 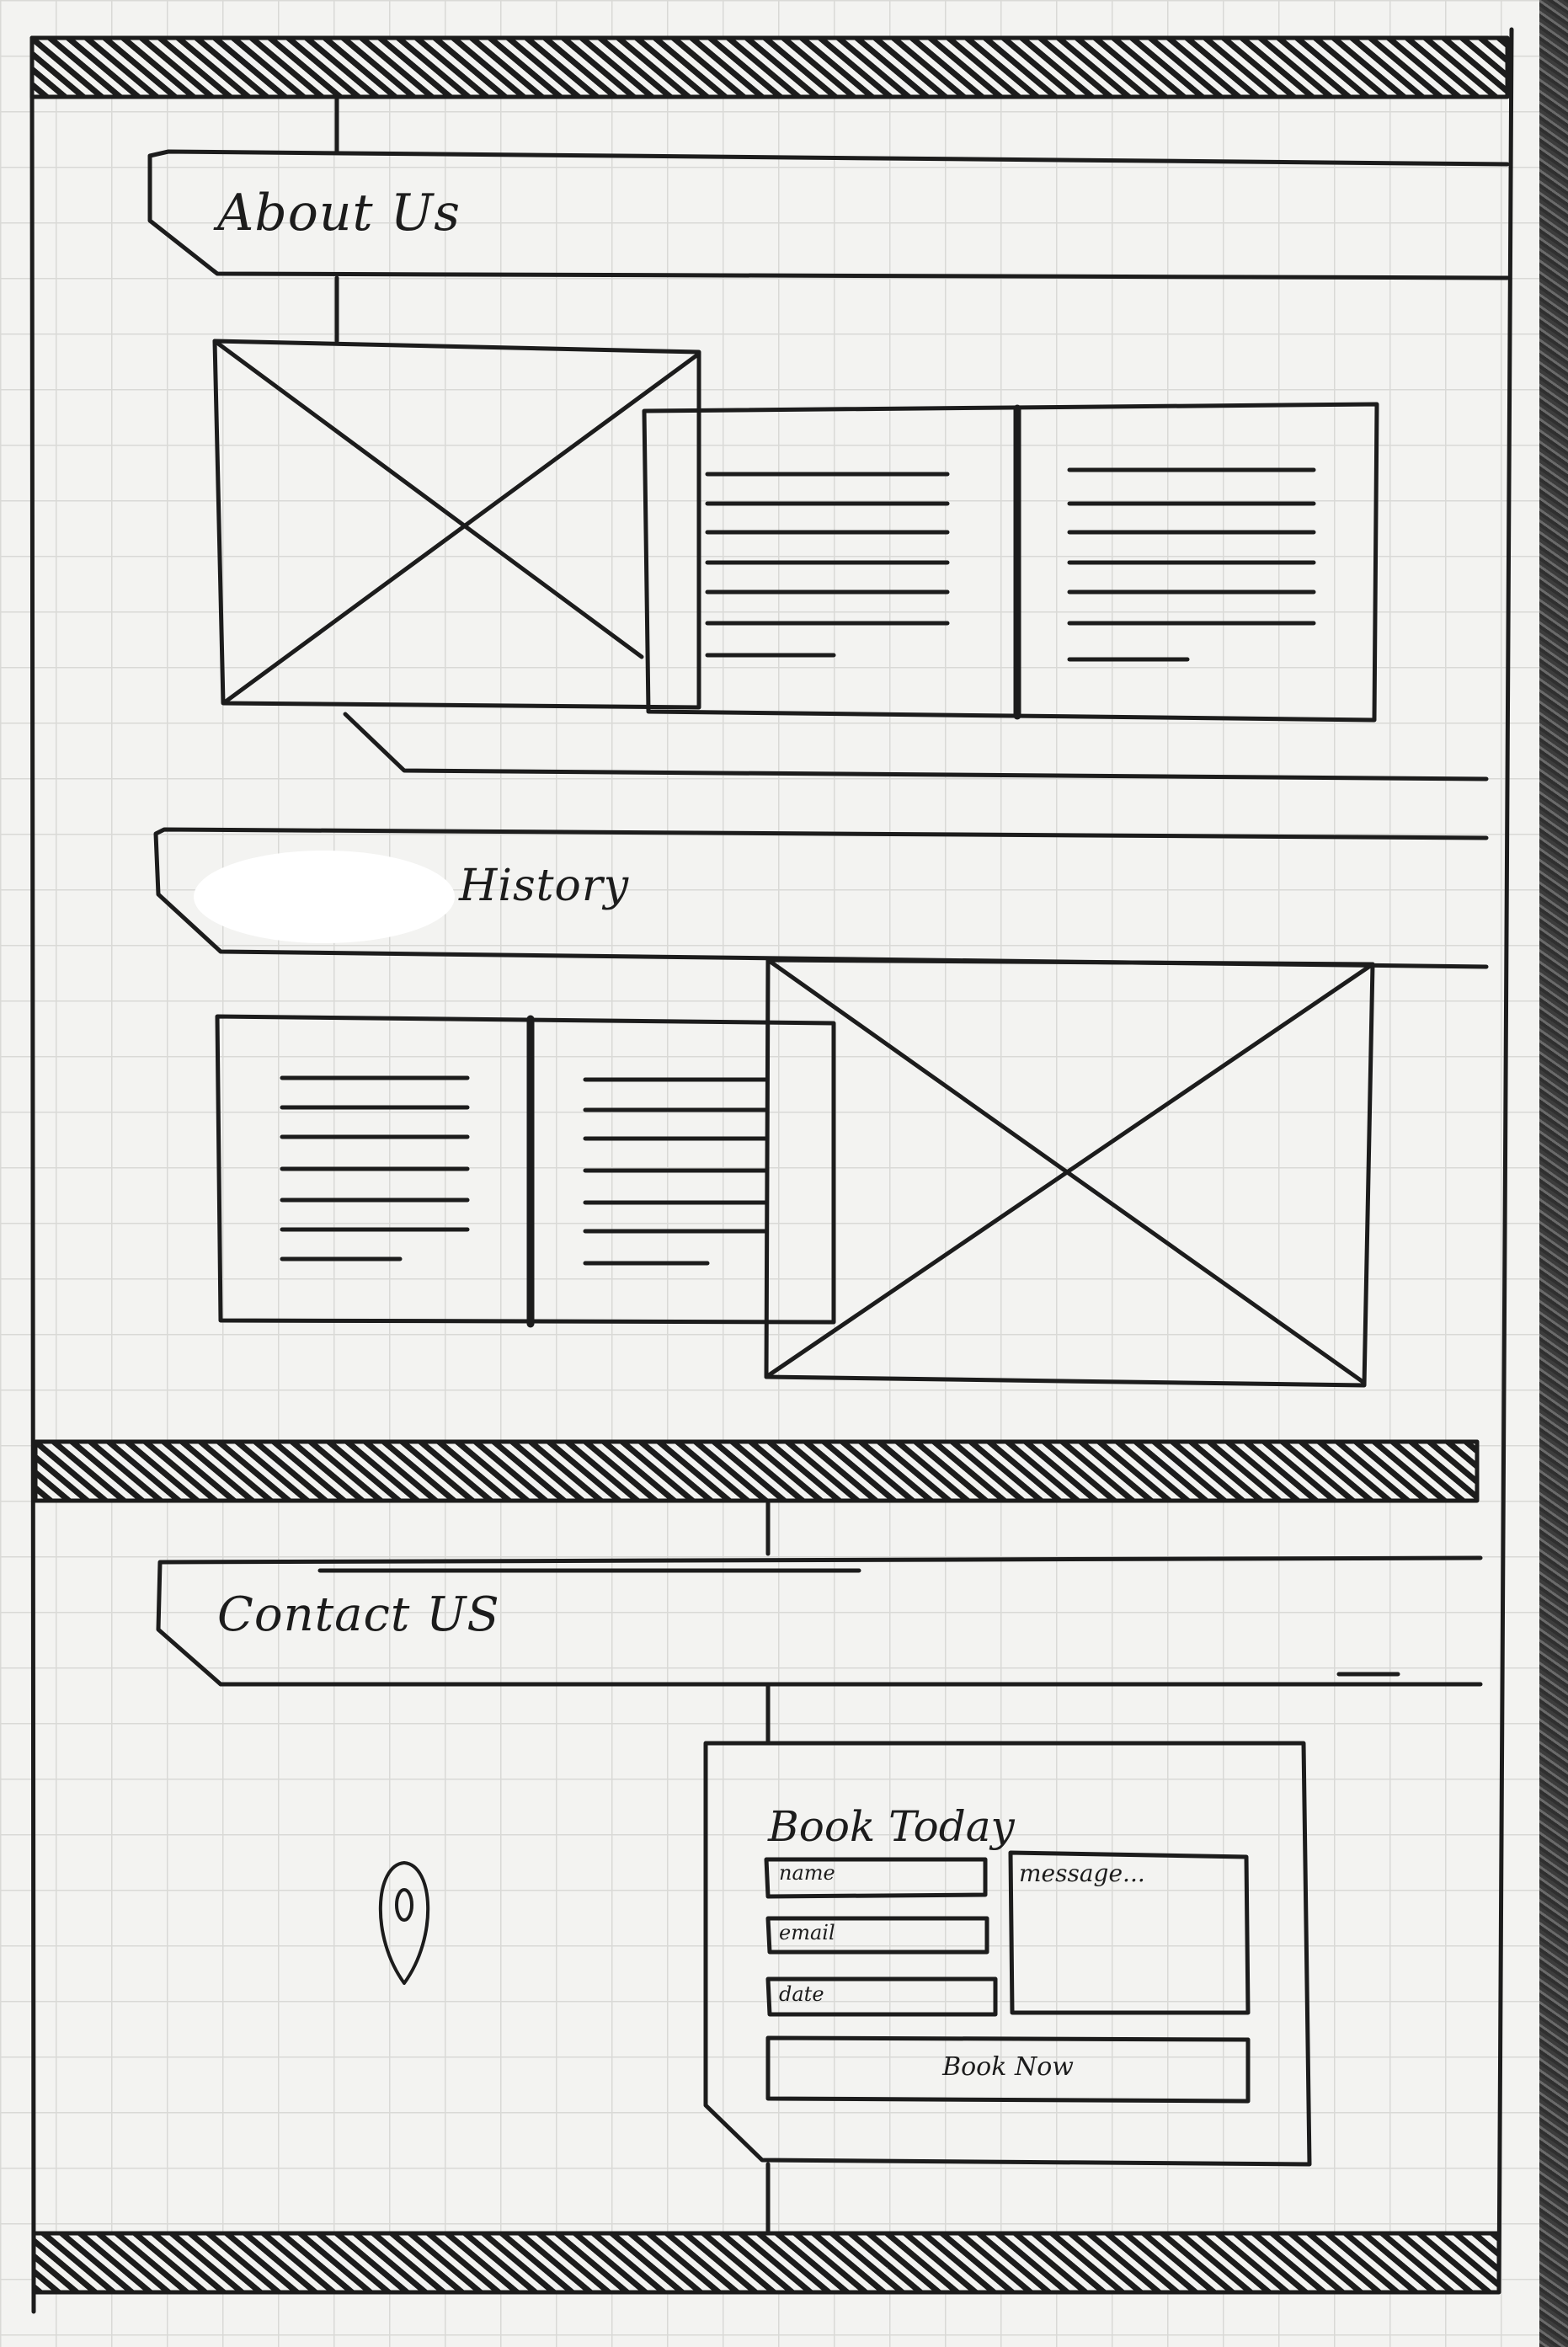 I want to click on page-frame-right, so click(x=1505, y=1160).